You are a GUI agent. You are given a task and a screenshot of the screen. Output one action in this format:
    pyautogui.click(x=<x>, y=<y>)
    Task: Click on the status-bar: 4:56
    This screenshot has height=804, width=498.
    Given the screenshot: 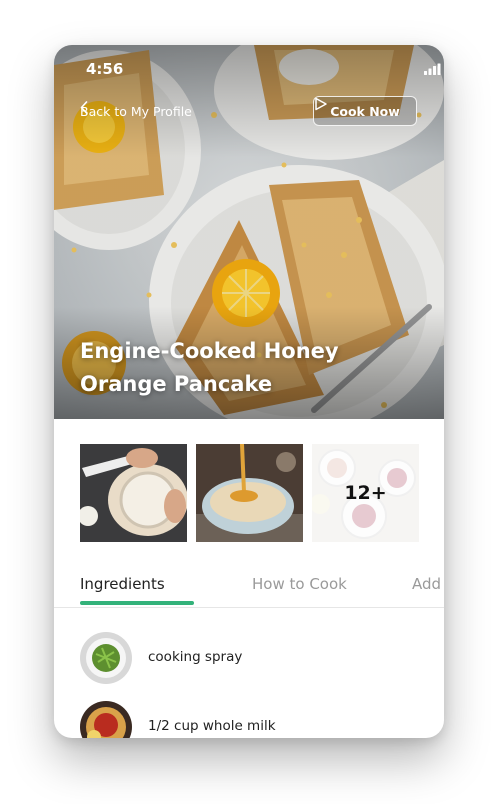 What is the action you would take?
    pyautogui.click(x=263, y=69)
    